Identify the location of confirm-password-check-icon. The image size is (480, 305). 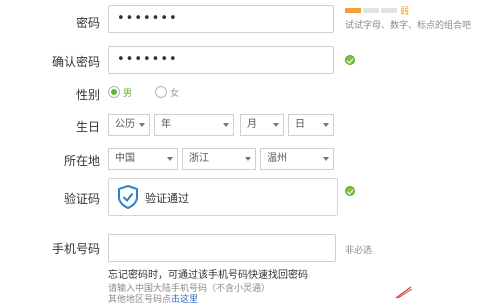
(350, 60).